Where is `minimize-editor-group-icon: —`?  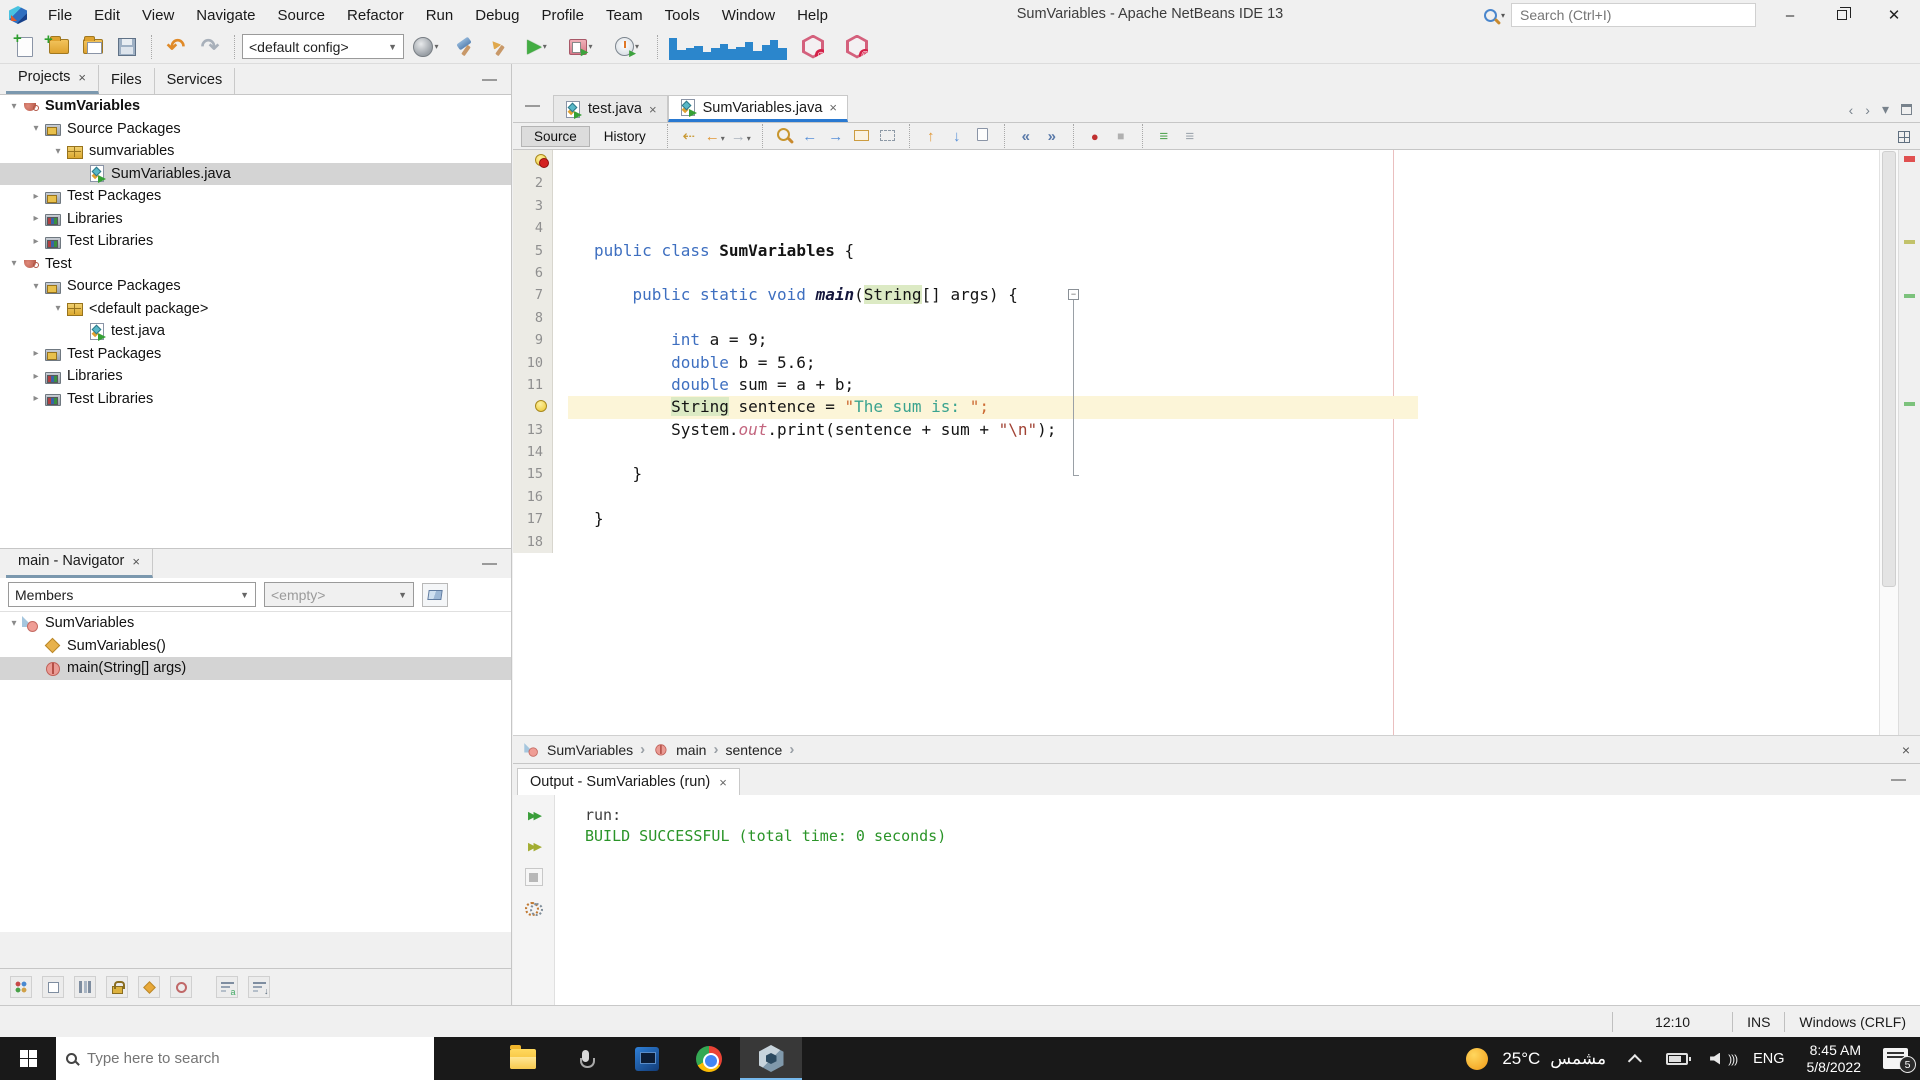
minimize-editor-group-icon: — is located at coordinates (532, 105).